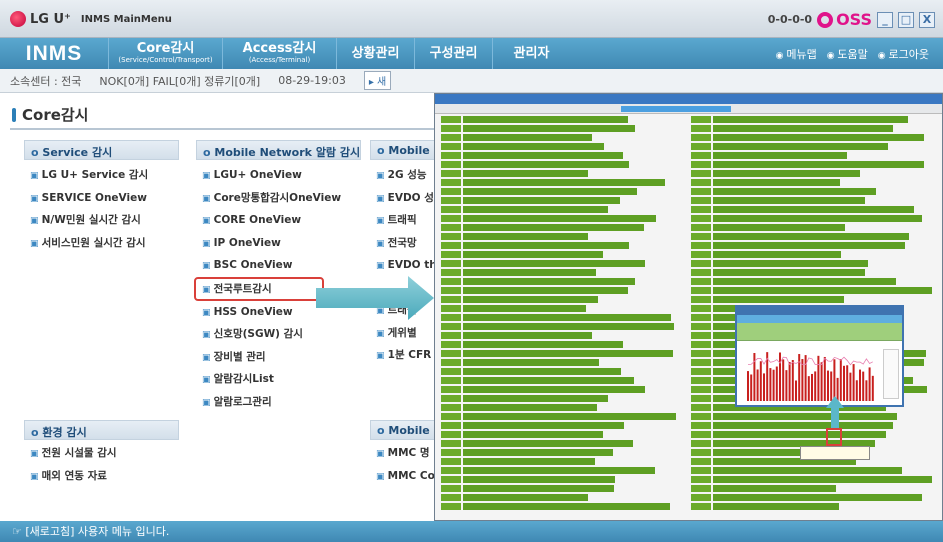 The image size is (943, 542). I want to click on maximize-button: □, so click(906, 19).